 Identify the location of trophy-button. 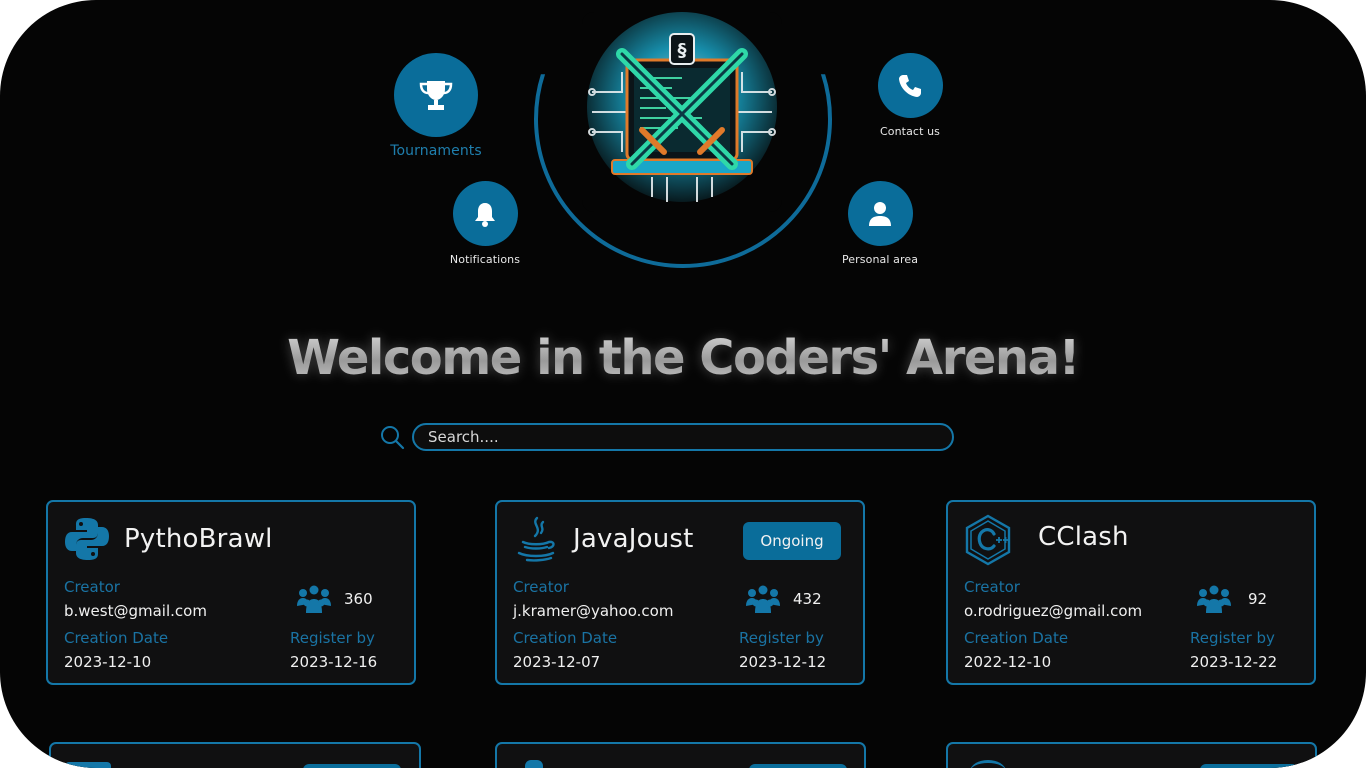
(436, 95).